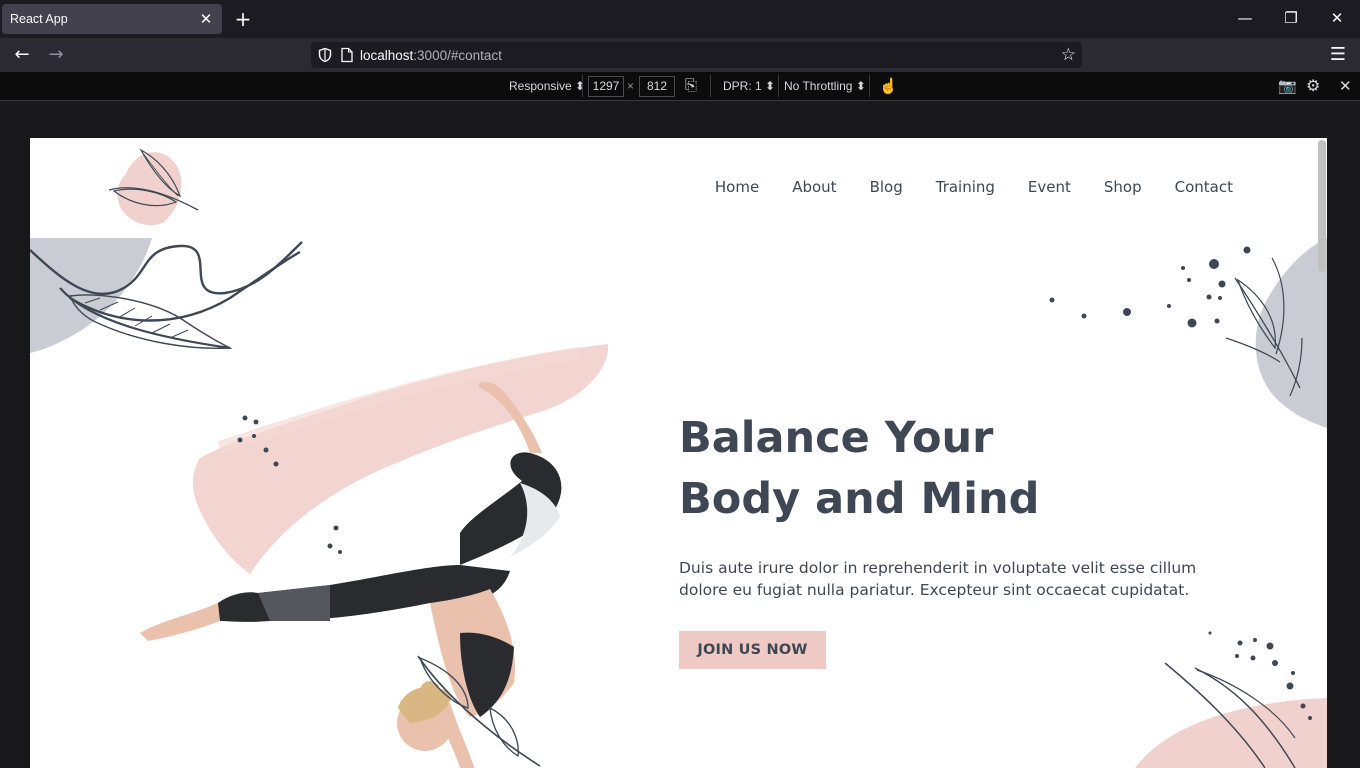  What do you see at coordinates (206, 19) in the screenshot?
I see `tab-close-icon: ✕` at bounding box center [206, 19].